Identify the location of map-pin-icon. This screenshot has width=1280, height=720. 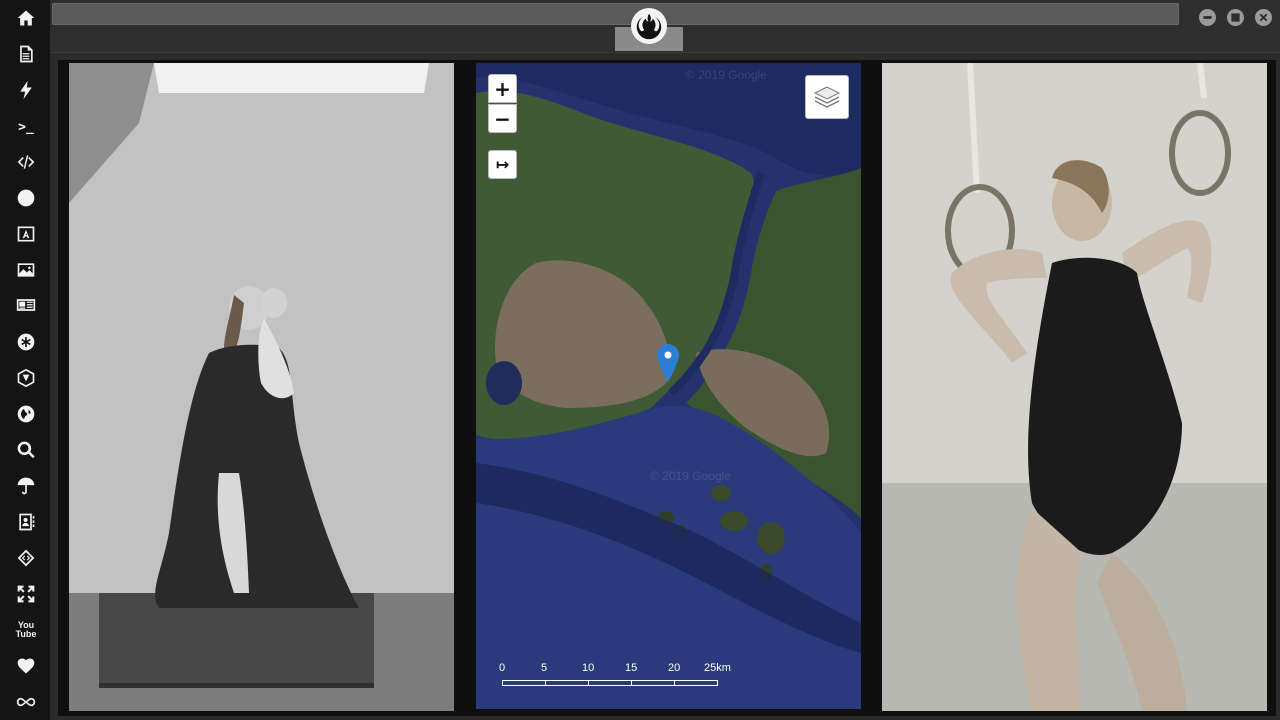
(668, 363).